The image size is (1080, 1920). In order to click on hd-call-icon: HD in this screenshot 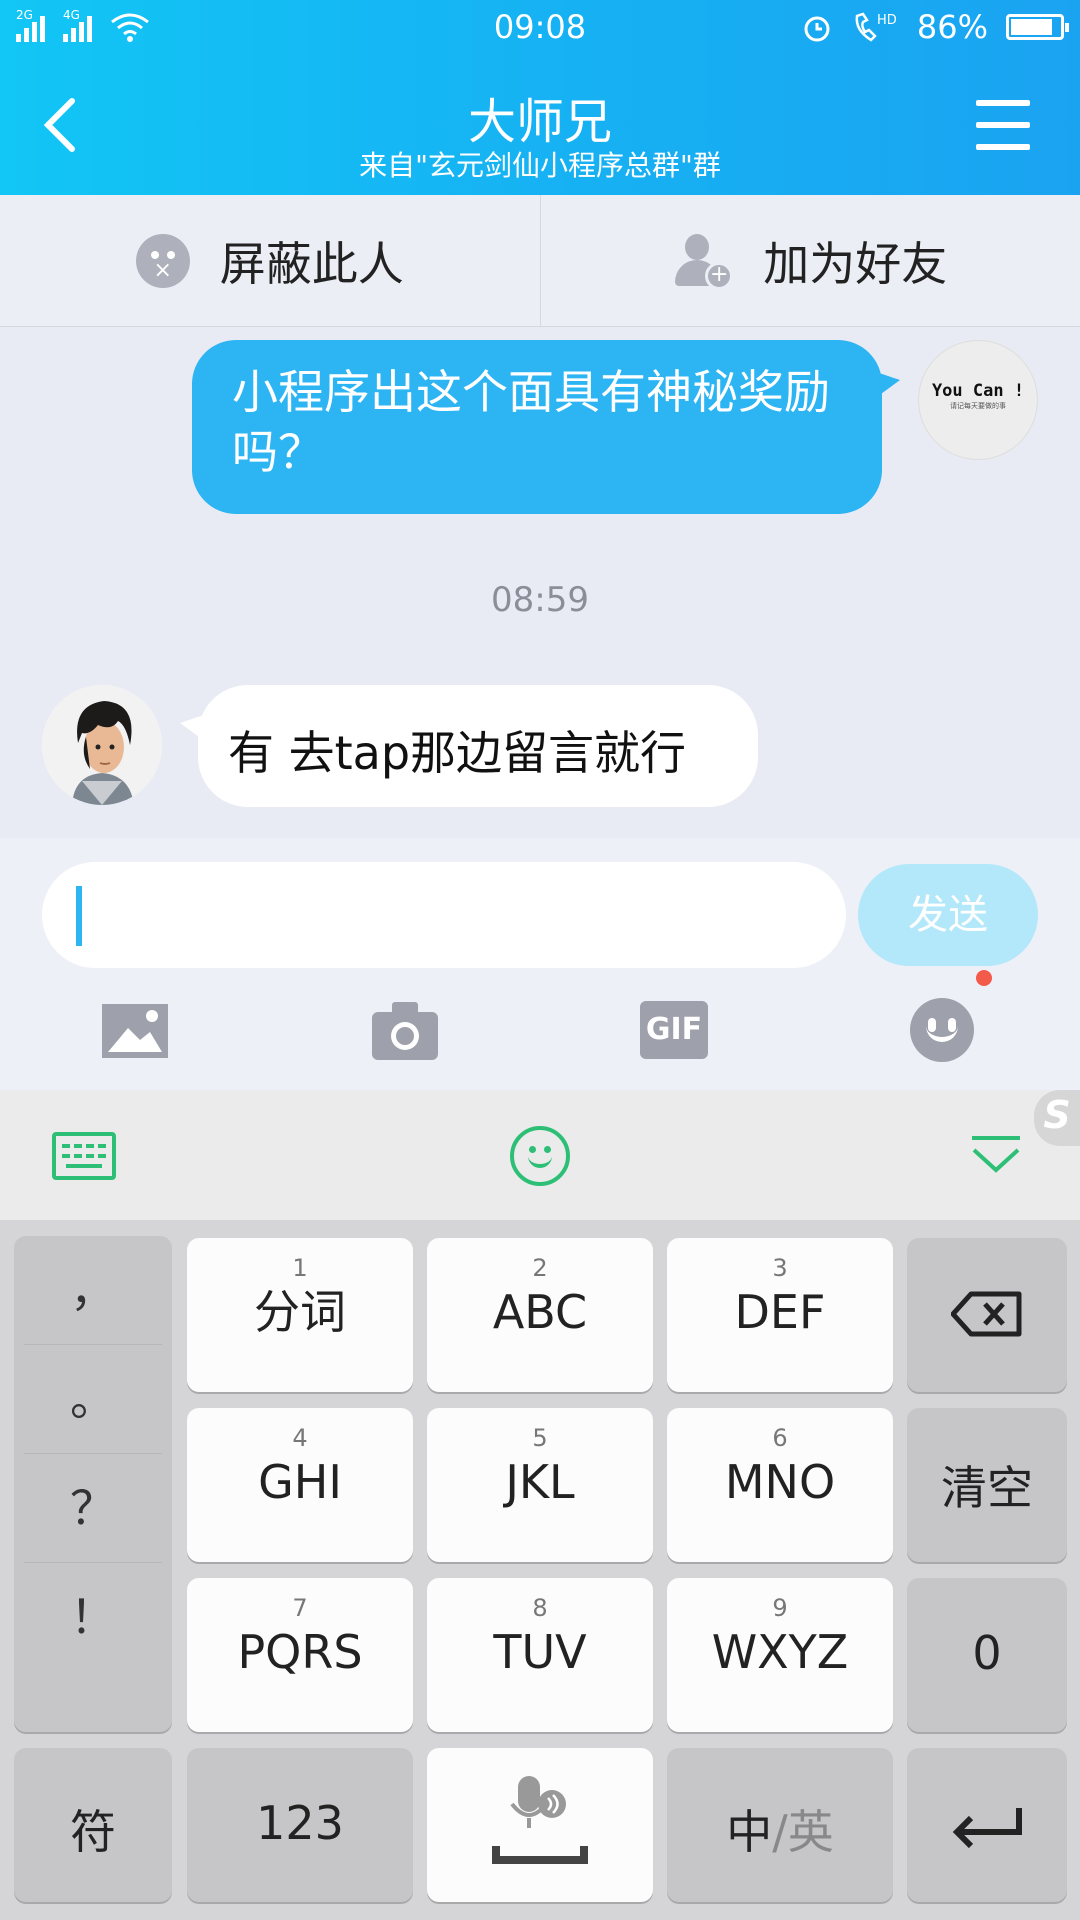, I will do `click(876, 27)`.